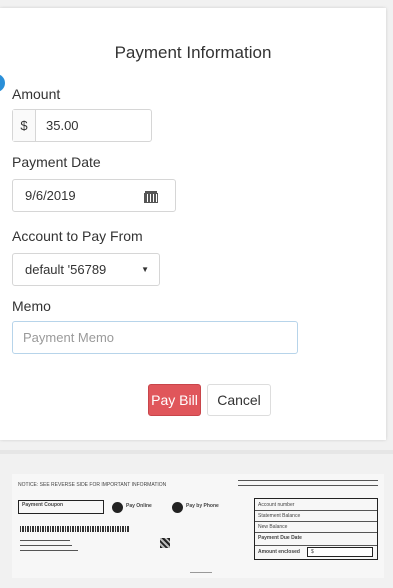 The image size is (393, 588). What do you see at coordinates (31, 306) in the screenshot?
I see `memo-label: Memo` at bounding box center [31, 306].